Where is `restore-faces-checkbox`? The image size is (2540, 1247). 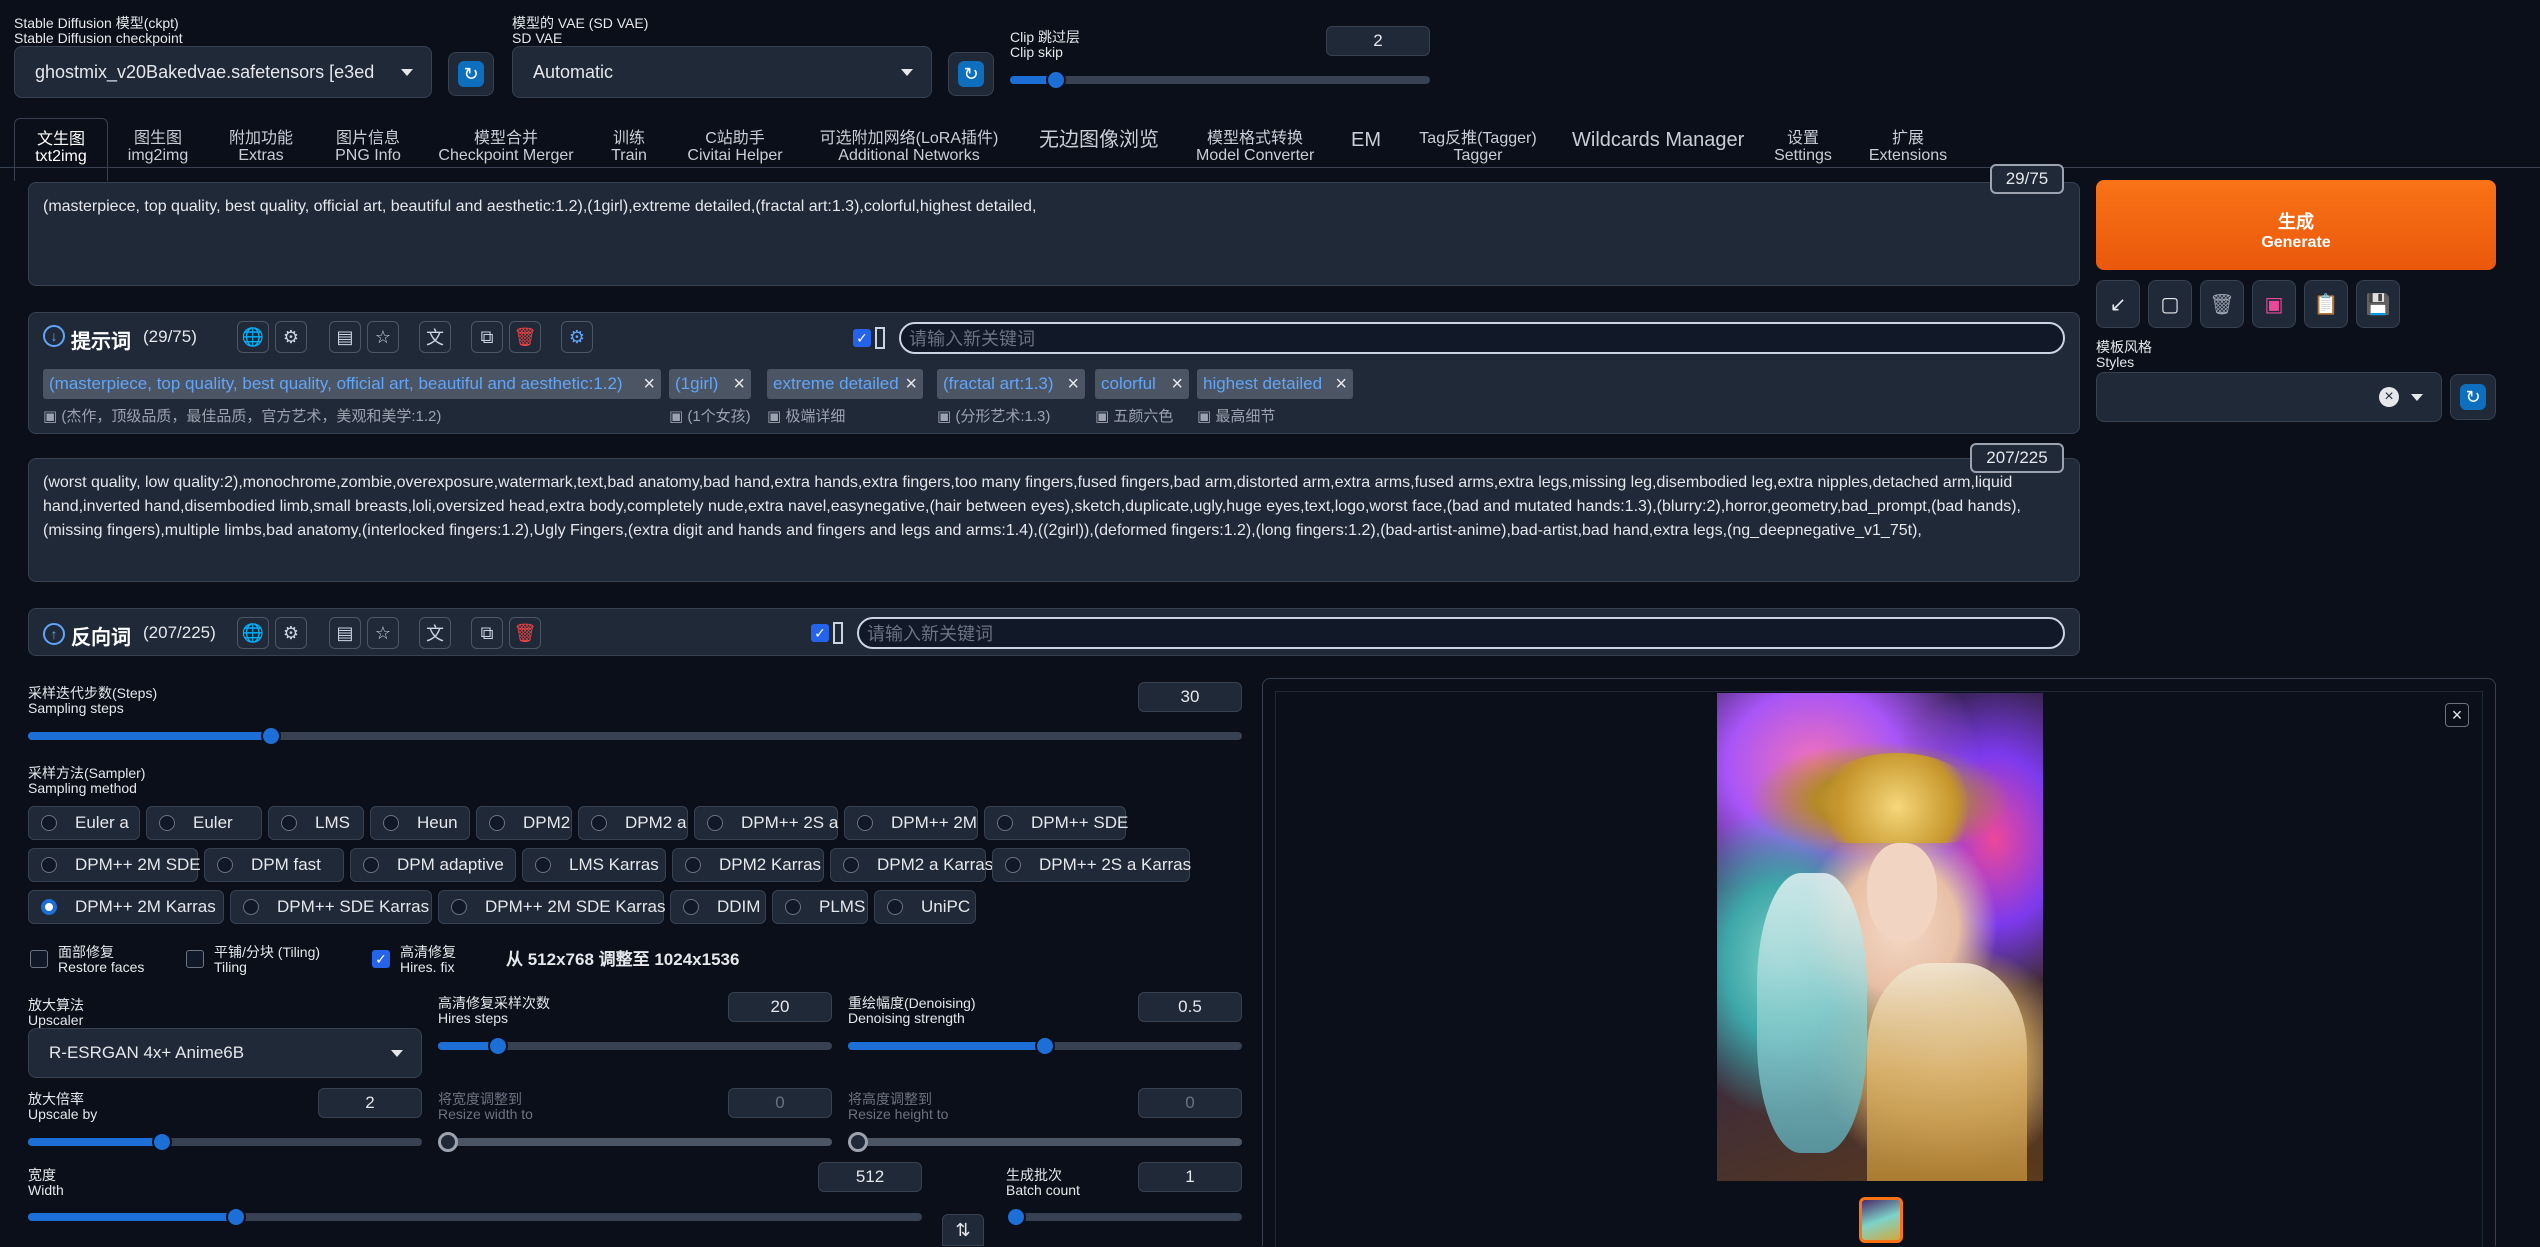 restore-faces-checkbox is located at coordinates (39, 959).